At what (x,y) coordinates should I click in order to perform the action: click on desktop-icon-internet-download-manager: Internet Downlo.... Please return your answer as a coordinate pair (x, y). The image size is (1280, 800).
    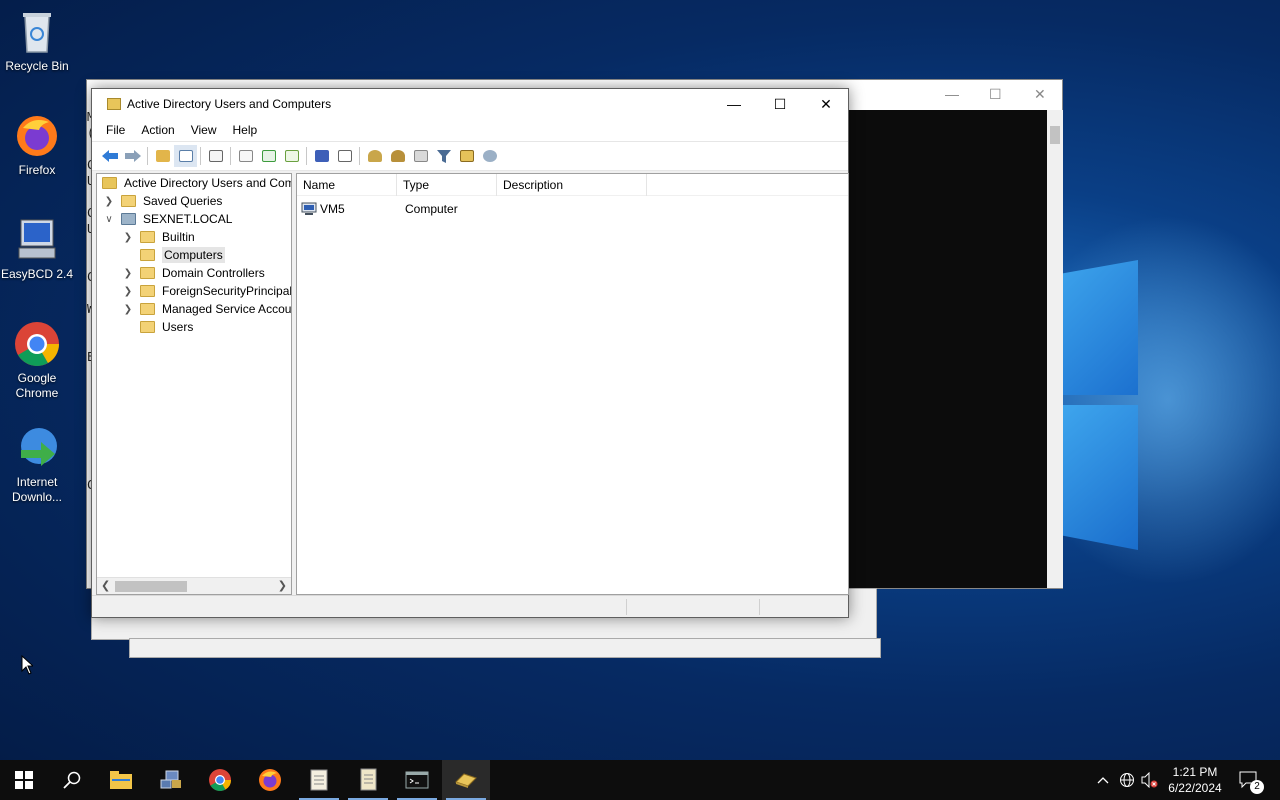
    Looking at the image, I should click on (37, 464).